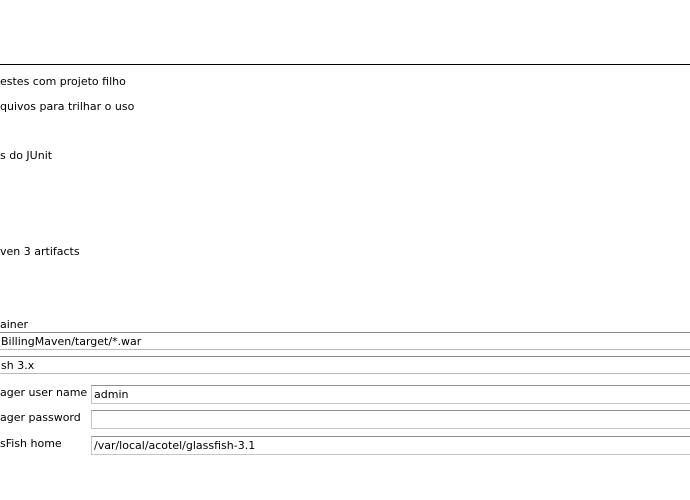 This screenshot has height=500, width=690. Describe the element at coordinates (40, 417) in the screenshot. I see `manager-password-label: ager password` at that location.